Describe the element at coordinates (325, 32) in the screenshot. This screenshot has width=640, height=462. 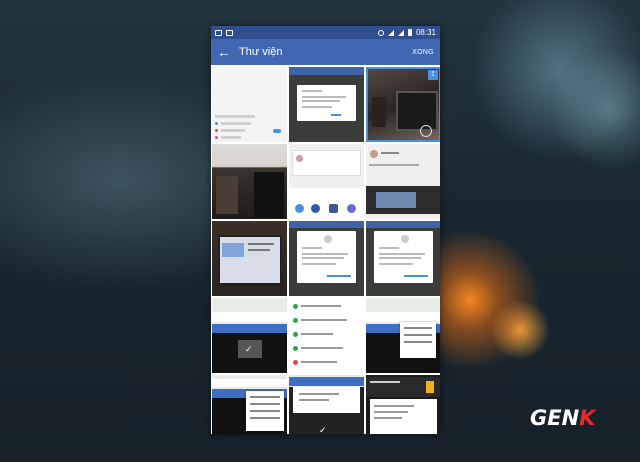
I see `status-bar: 08:31` at that location.